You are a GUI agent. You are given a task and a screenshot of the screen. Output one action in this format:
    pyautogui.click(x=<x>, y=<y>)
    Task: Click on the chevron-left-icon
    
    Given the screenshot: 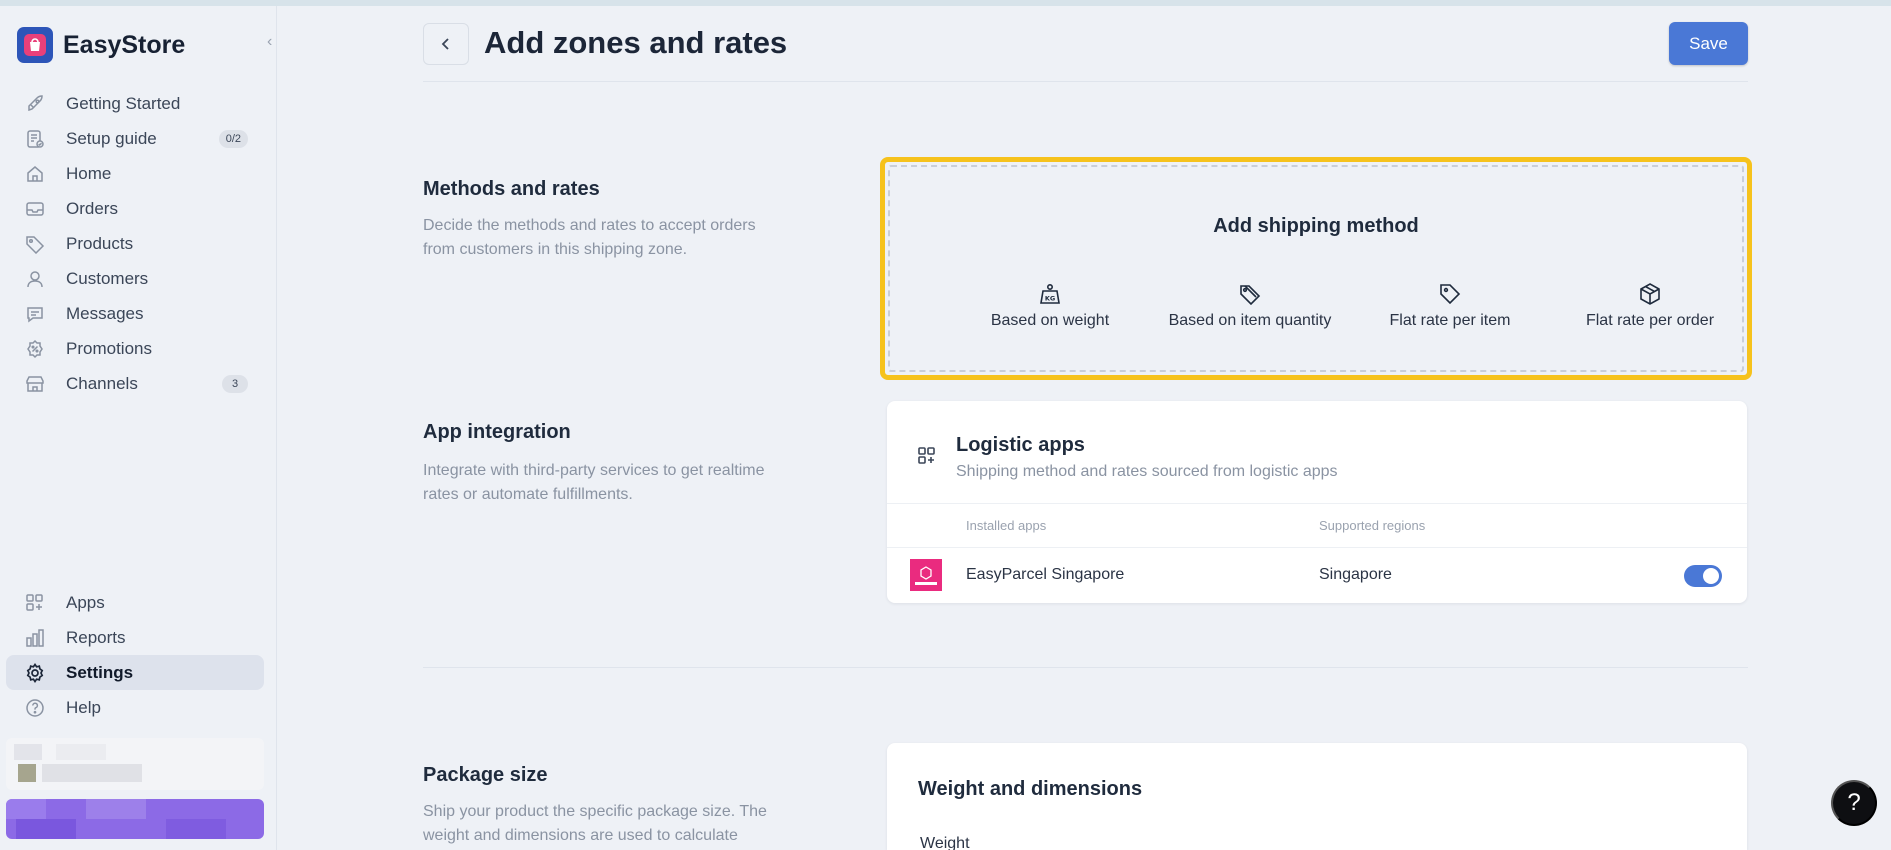 What is the action you would take?
    pyautogui.click(x=445, y=44)
    